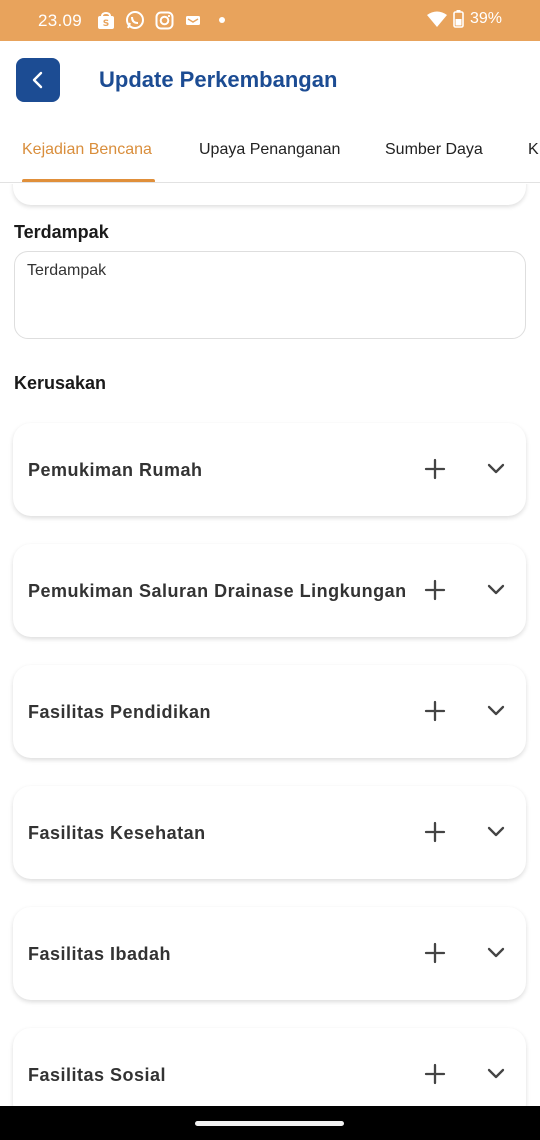 The width and height of the screenshot is (540, 1140). I want to click on accordion-title: Fasilitas Sosial, so click(97, 1075).